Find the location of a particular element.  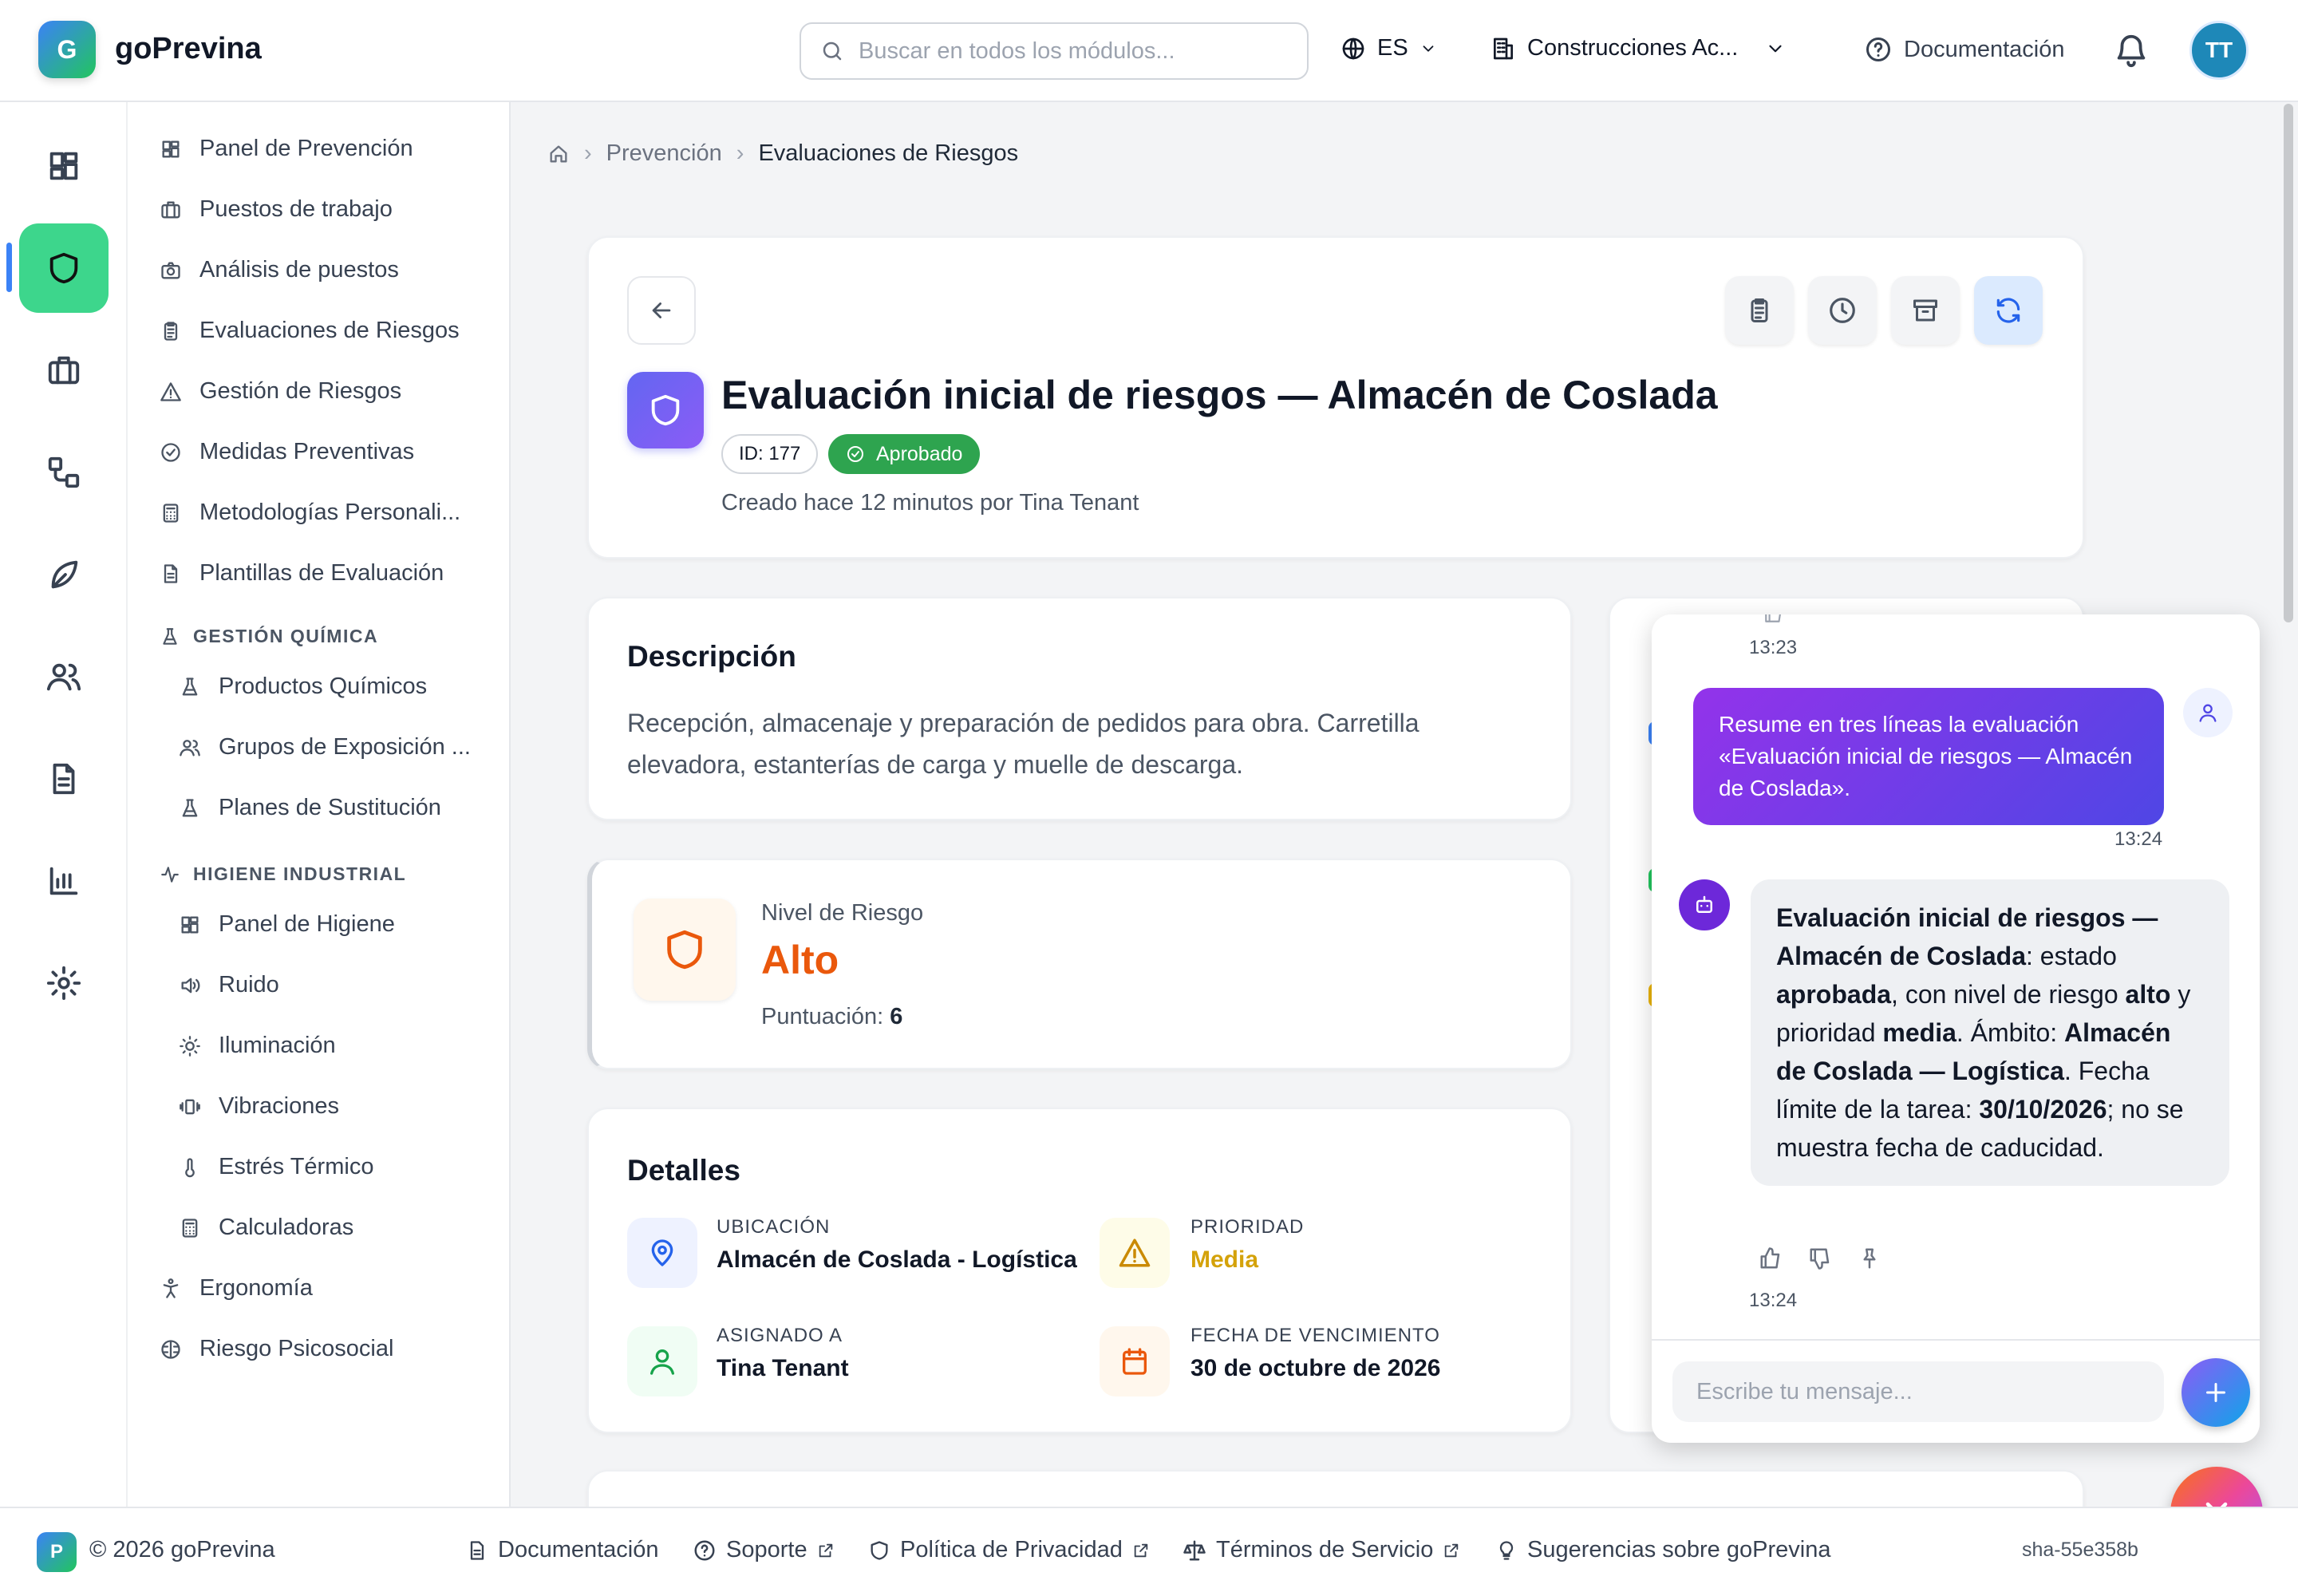

rail-gear-icon is located at coordinates (64, 983).